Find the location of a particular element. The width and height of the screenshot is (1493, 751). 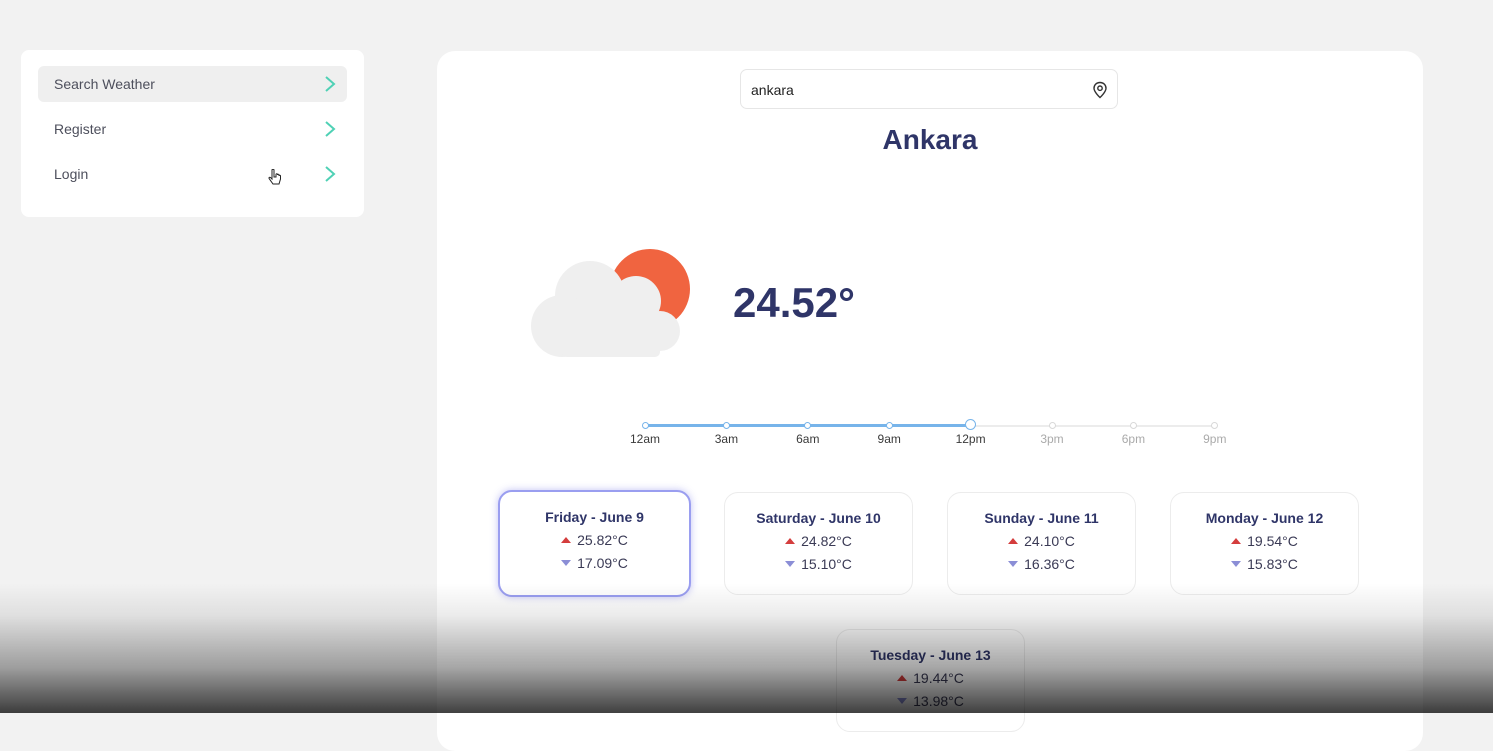

day-card: Saturday - June 10 24.82°C 15.10°C is located at coordinates (818, 543).